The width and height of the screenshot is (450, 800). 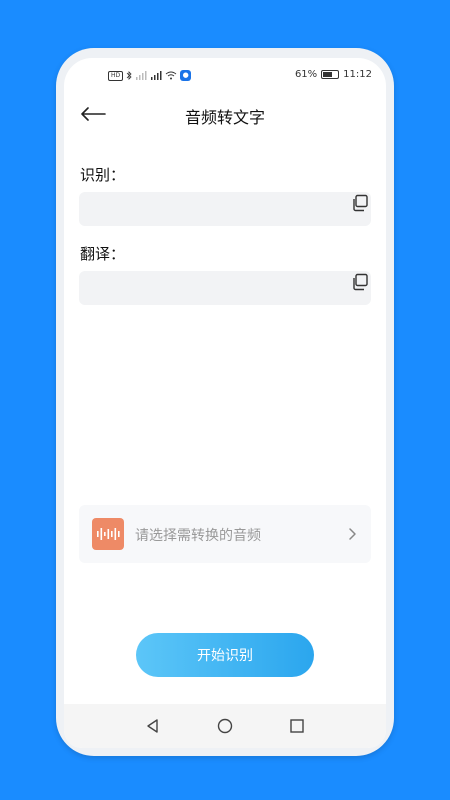 I want to click on battery-icon, so click(x=330, y=74).